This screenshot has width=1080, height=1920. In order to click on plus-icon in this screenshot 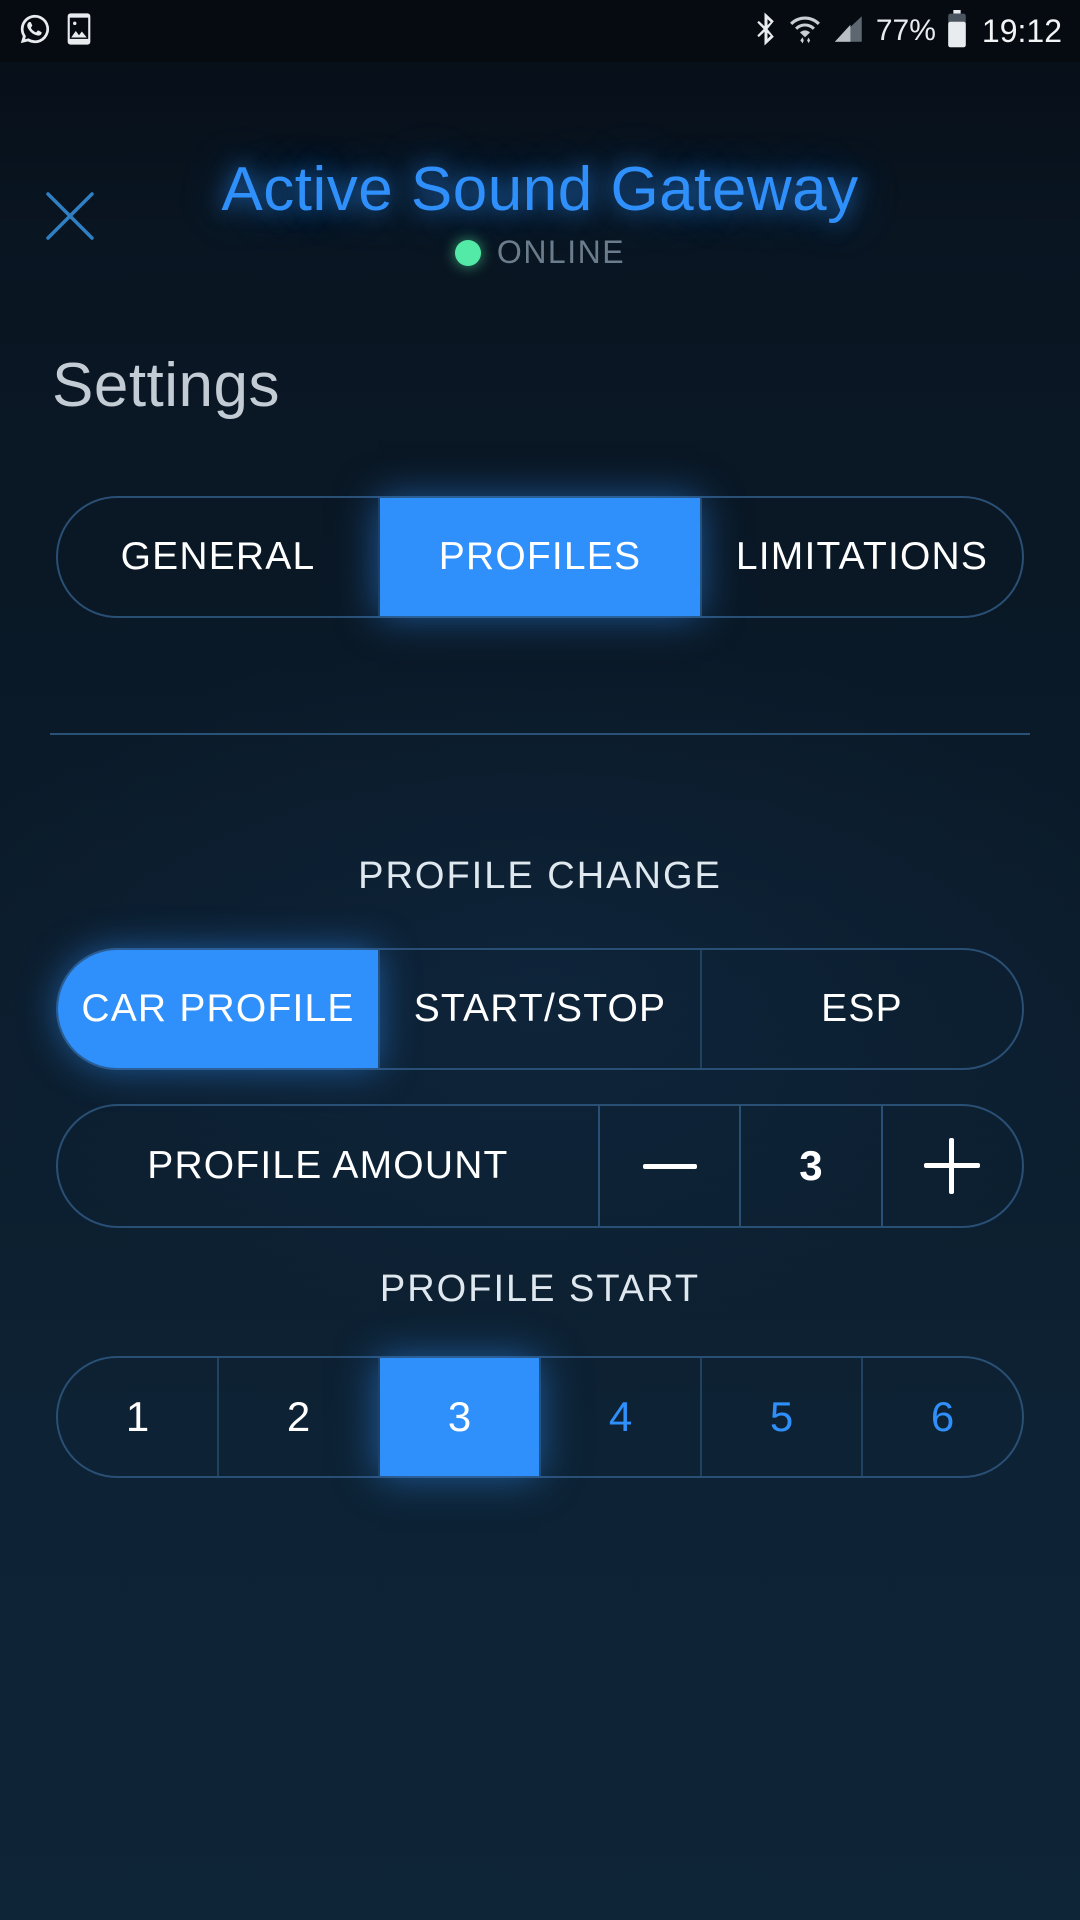, I will do `click(952, 1166)`.